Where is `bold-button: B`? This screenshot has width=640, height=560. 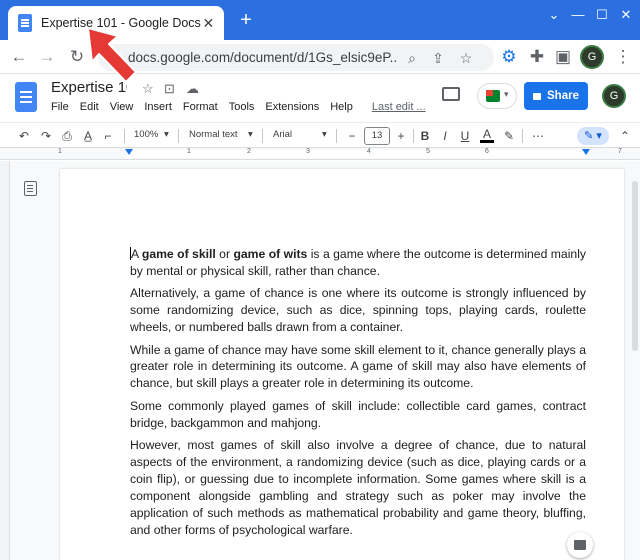 bold-button: B is located at coordinates (425, 136).